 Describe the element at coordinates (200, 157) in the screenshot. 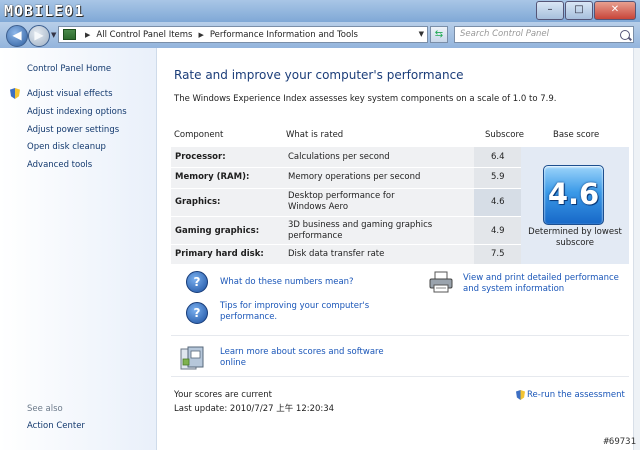

I see `component-name: Processor:` at that location.